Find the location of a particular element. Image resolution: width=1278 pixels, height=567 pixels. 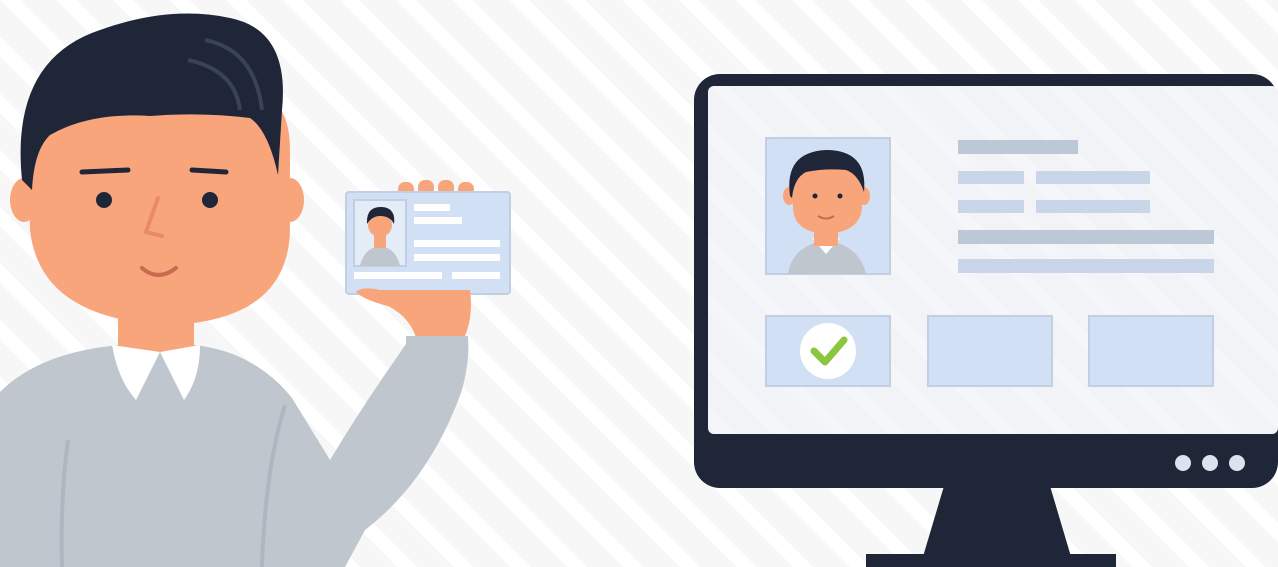

monitor-stand-base is located at coordinates (991, 560).